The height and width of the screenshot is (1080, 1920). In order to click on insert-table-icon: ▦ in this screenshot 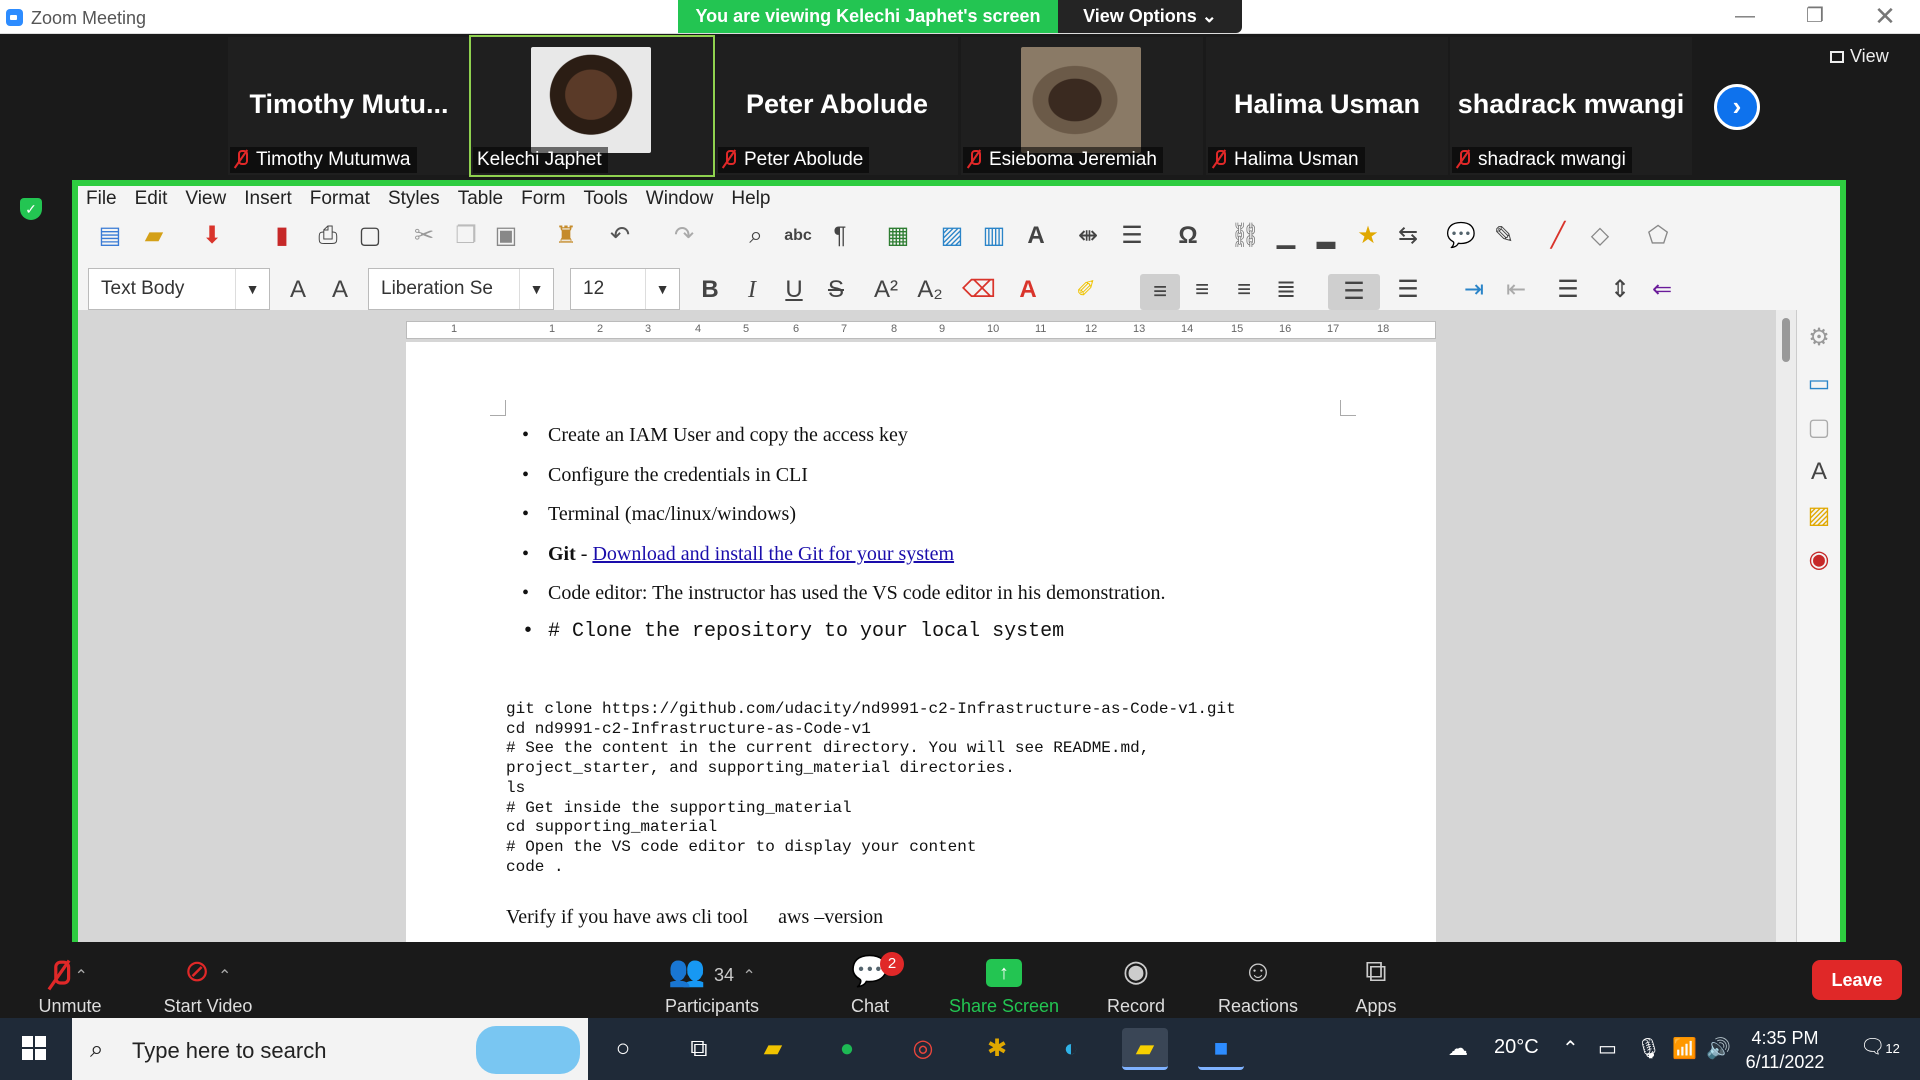, I will do `click(898, 236)`.